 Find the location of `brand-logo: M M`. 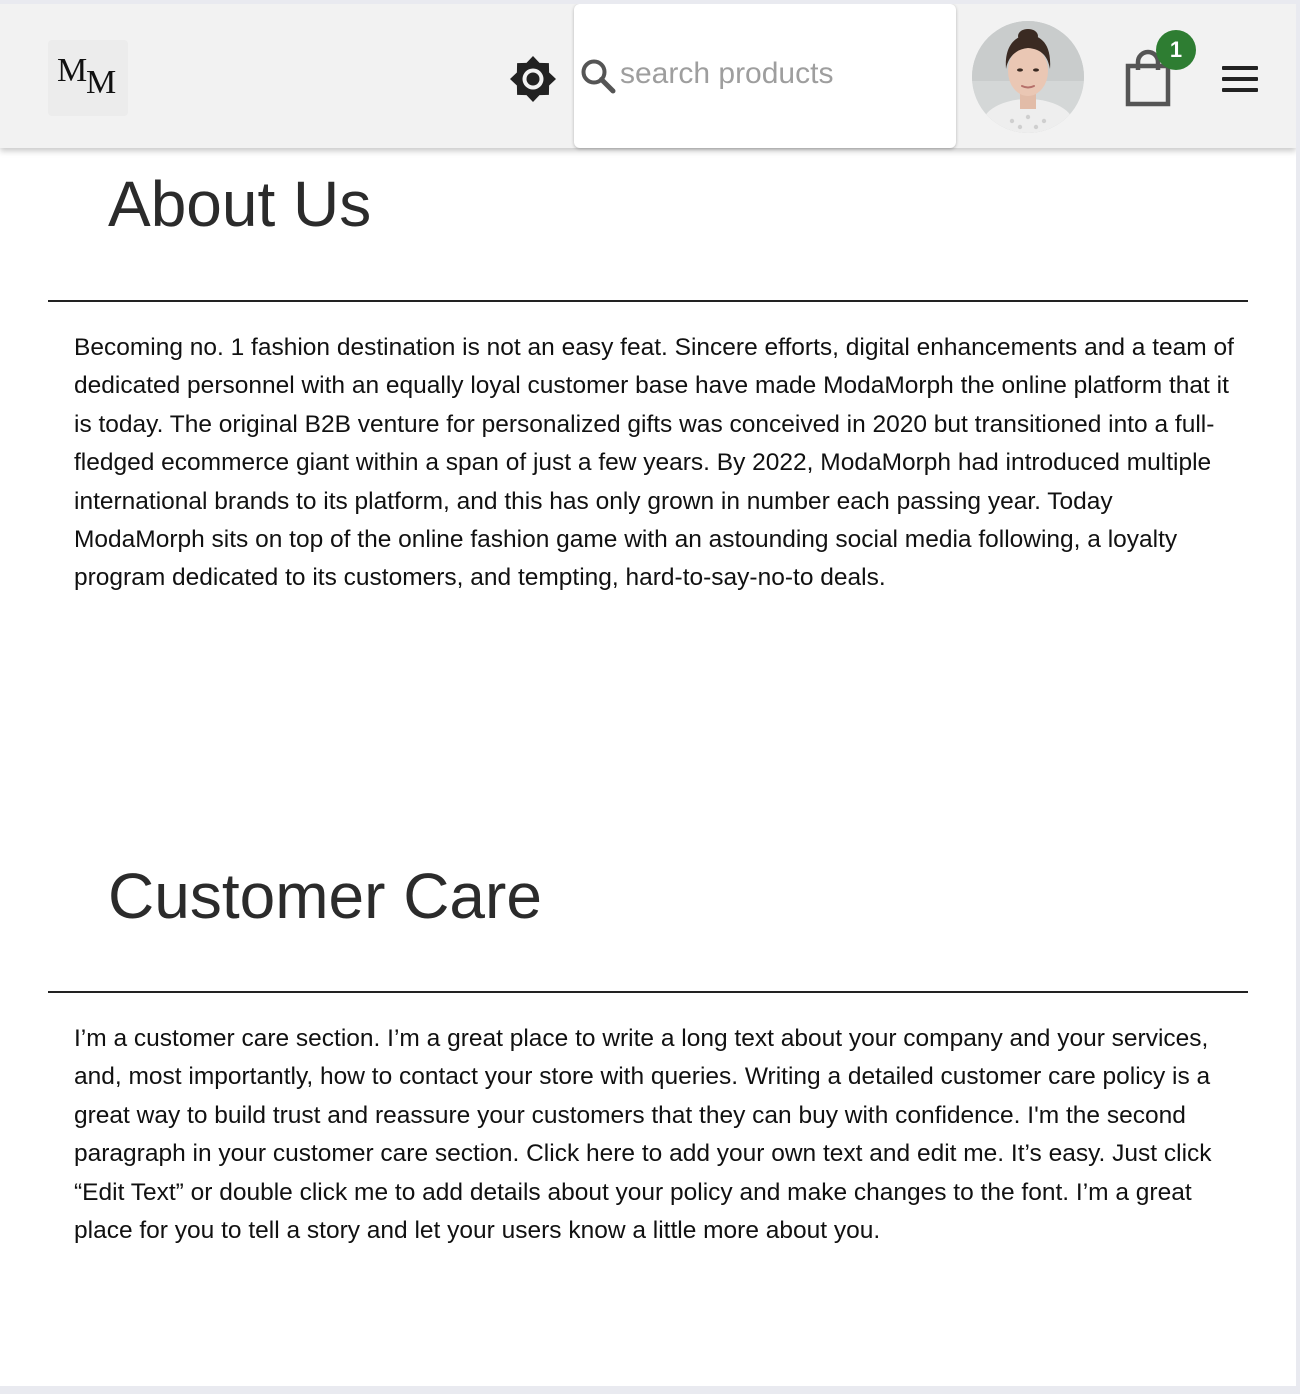

brand-logo: M M is located at coordinates (88, 78).